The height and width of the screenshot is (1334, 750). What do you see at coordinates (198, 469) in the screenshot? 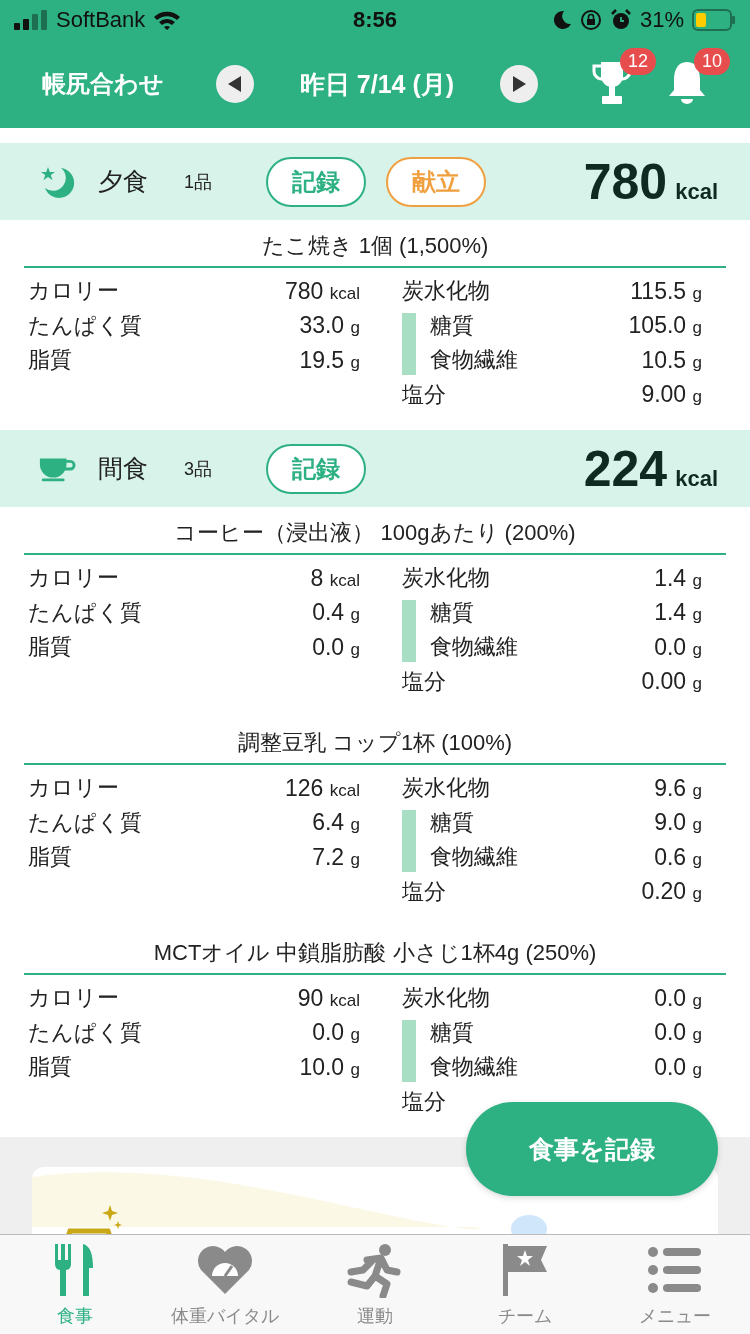
I see `item-count: 3品` at bounding box center [198, 469].